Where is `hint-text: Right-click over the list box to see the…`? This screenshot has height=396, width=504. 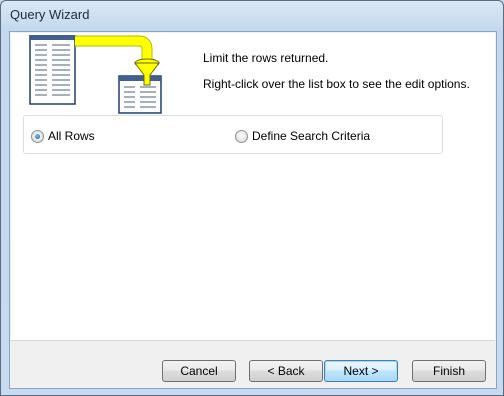
hint-text: Right-click over the list box to see the… is located at coordinates (336, 84).